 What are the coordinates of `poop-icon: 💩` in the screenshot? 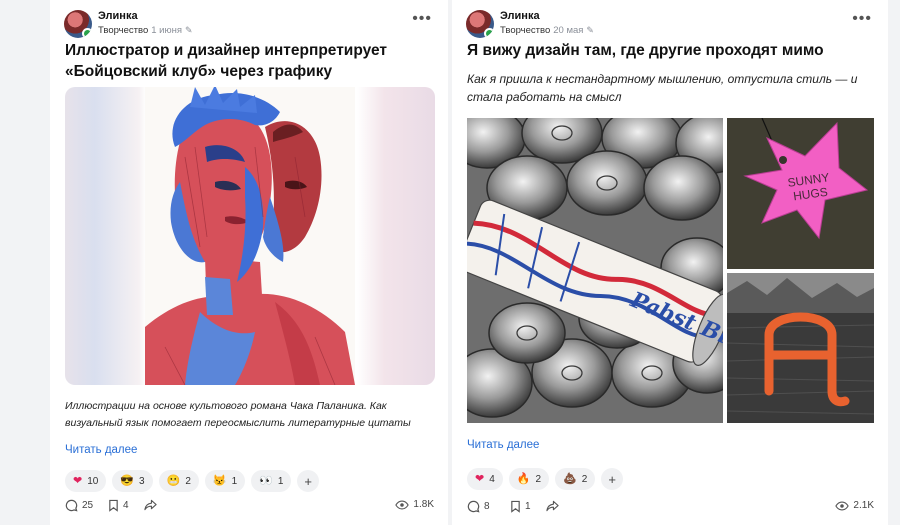 It's located at (570, 478).